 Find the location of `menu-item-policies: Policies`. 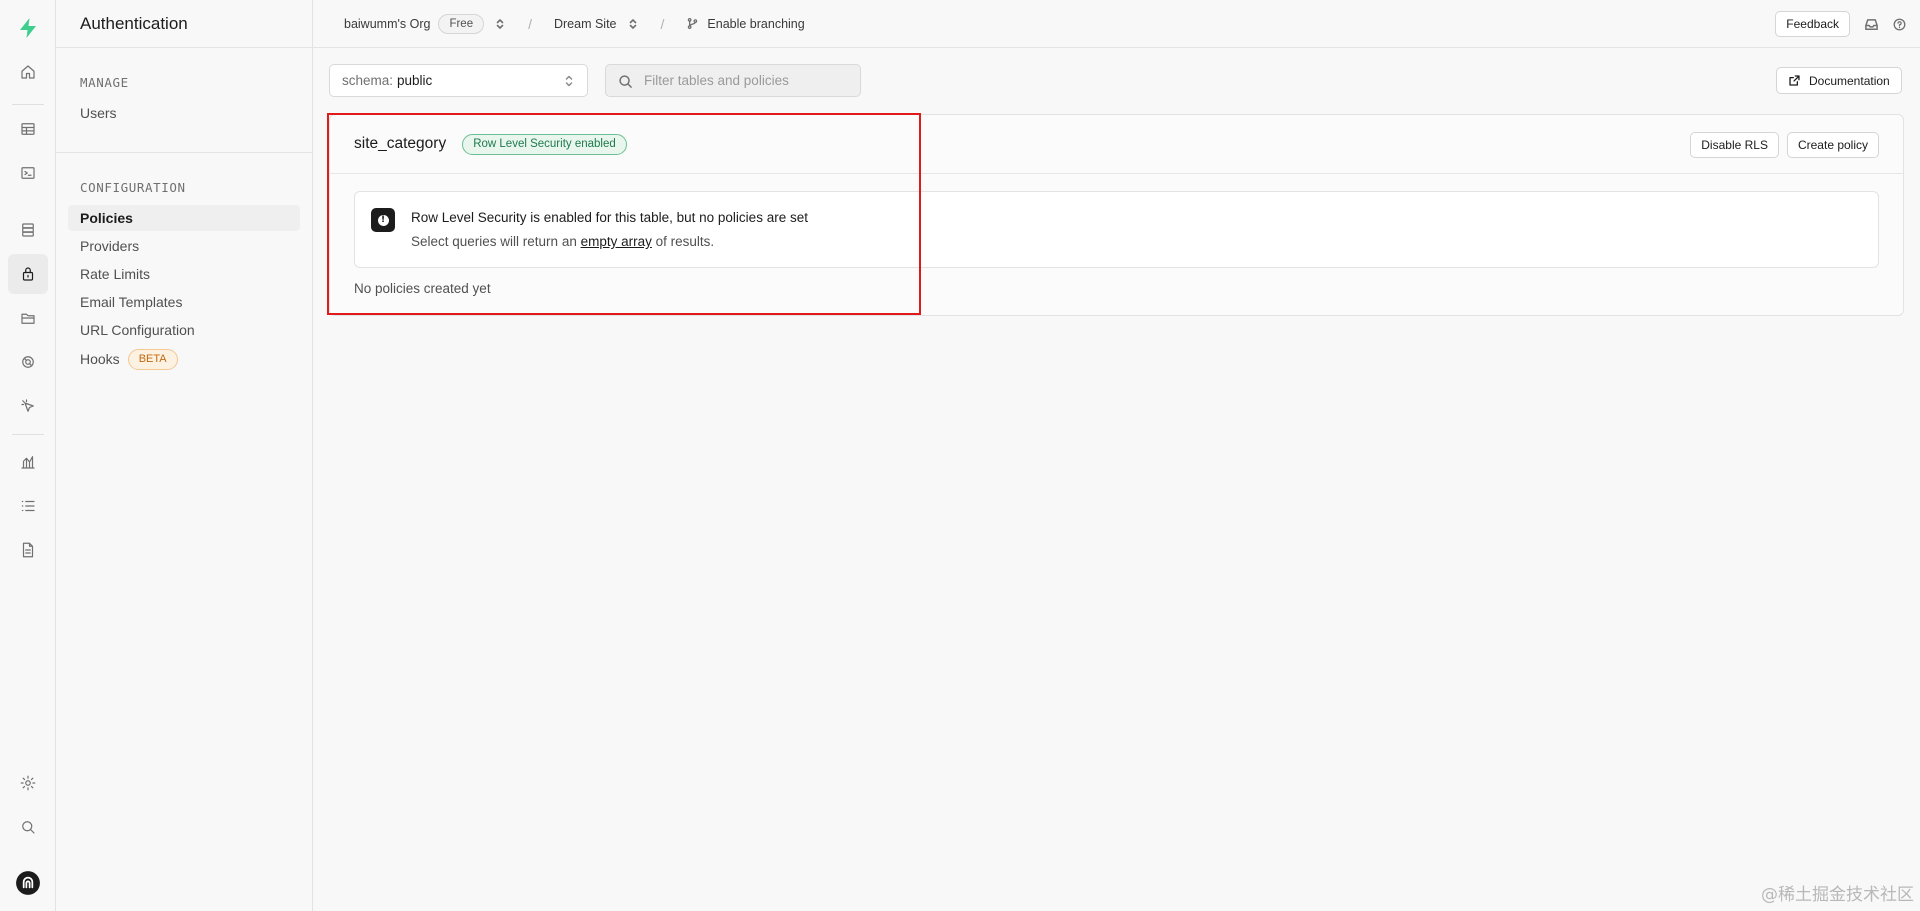

menu-item-policies: Policies is located at coordinates (184, 218).